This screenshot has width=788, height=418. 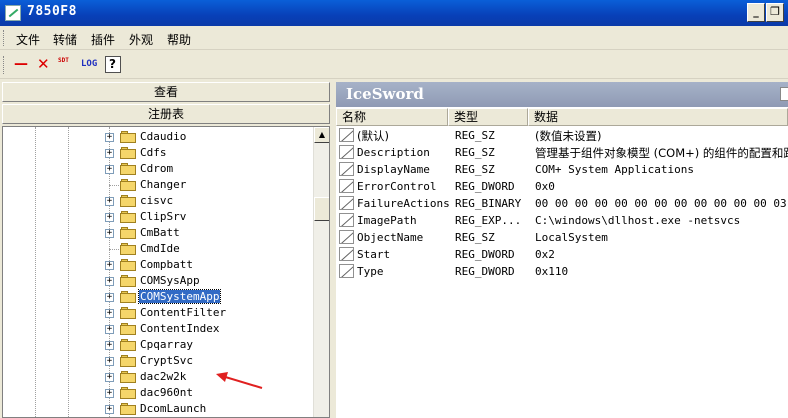 What do you see at coordinates (141, 39) in the screenshot?
I see `menu-appearance: 外观` at bounding box center [141, 39].